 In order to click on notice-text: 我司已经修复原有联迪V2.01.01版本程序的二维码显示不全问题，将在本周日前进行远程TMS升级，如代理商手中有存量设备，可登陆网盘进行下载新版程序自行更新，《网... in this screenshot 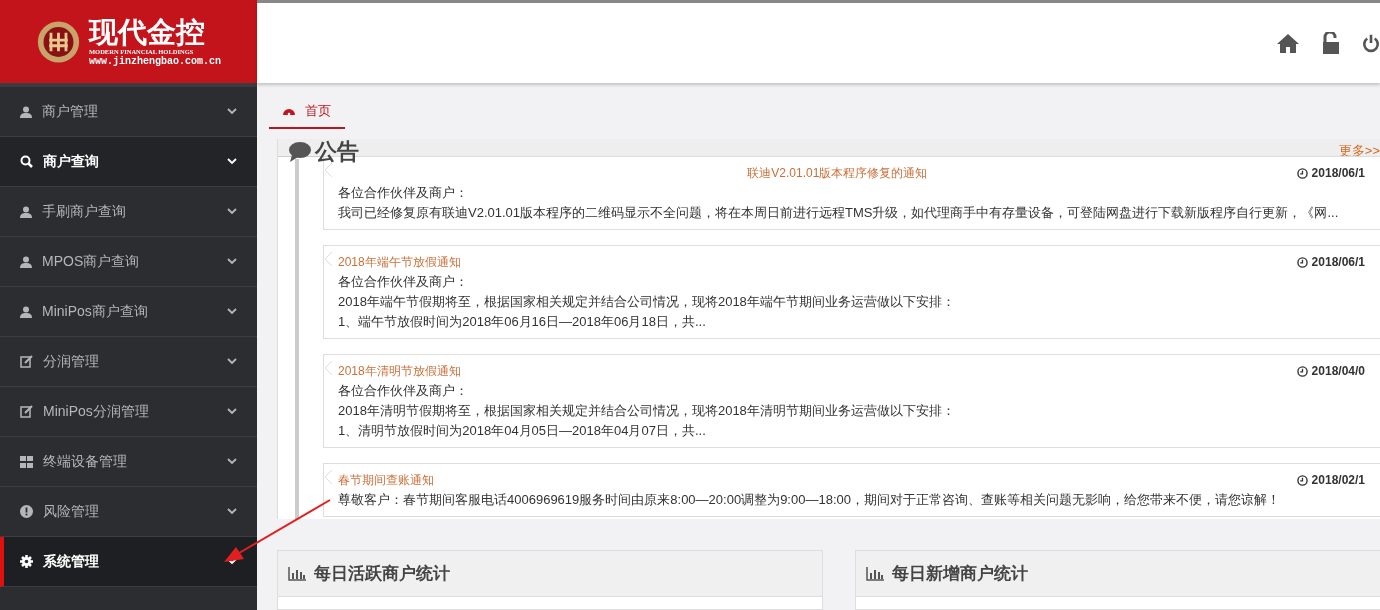, I will do `click(839, 213)`.